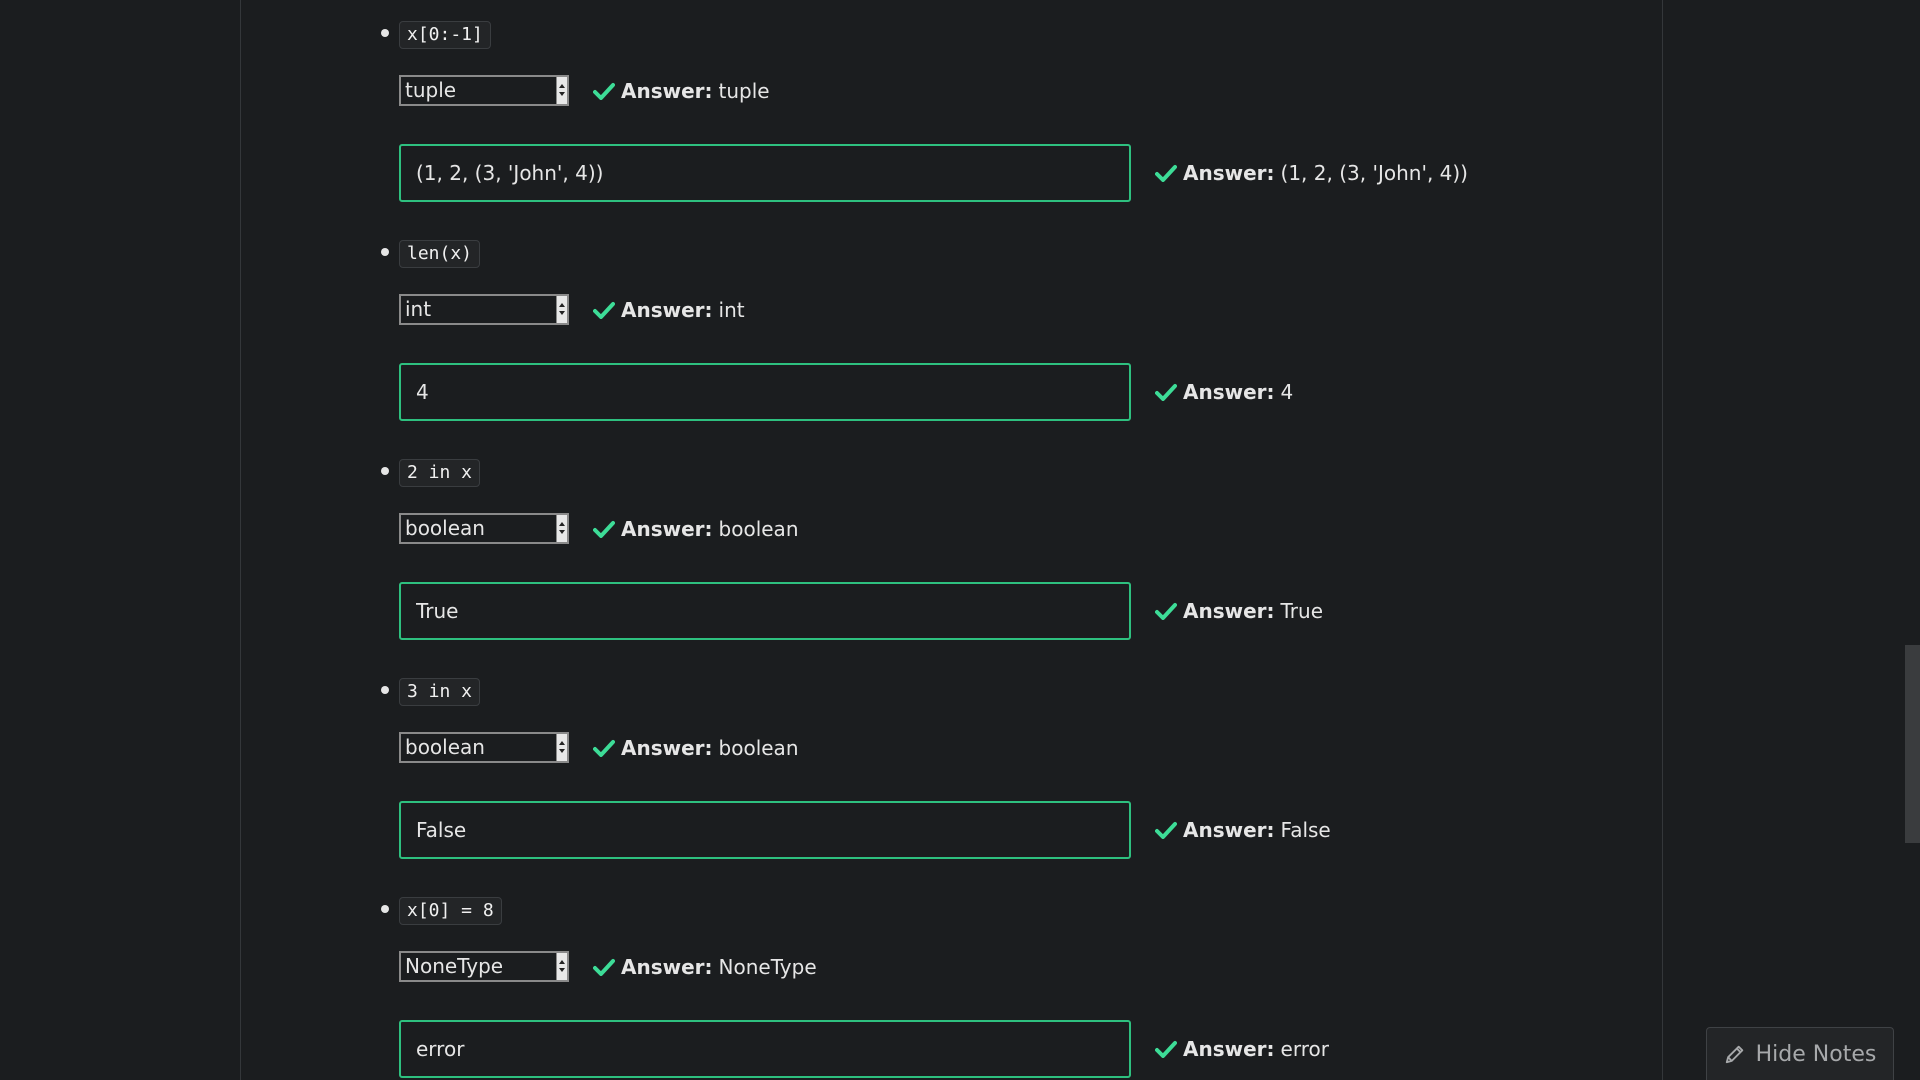 Image resolution: width=1920 pixels, height=1080 pixels. Describe the element at coordinates (1305, 830) in the screenshot. I see `value-answer-value: False` at that location.